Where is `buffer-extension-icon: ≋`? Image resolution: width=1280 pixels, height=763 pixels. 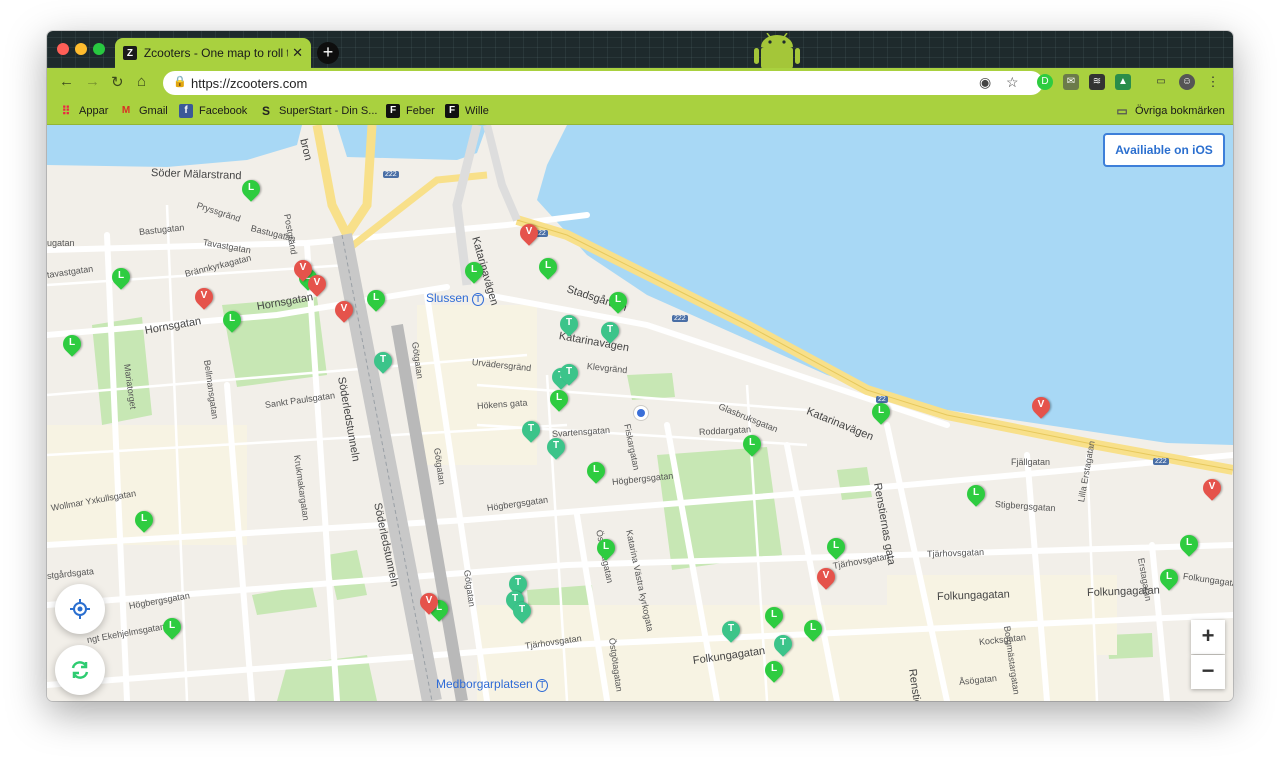 buffer-extension-icon: ≋ is located at coordinates (1097, 82).